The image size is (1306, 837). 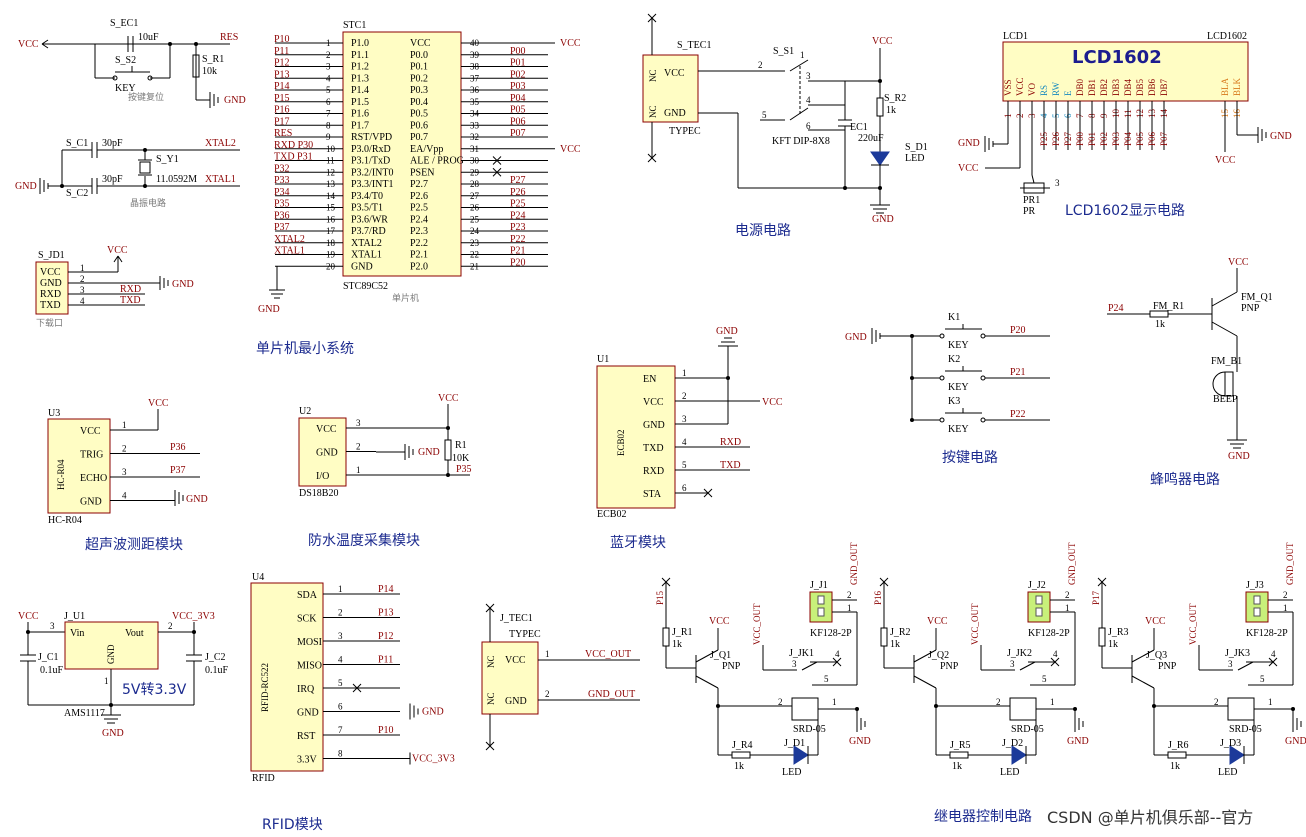 What do you see at coordinates (371, 137) in the screenshot?
I see `mcu-pin-label: RST/VPD` at bounding box center [371, 137].